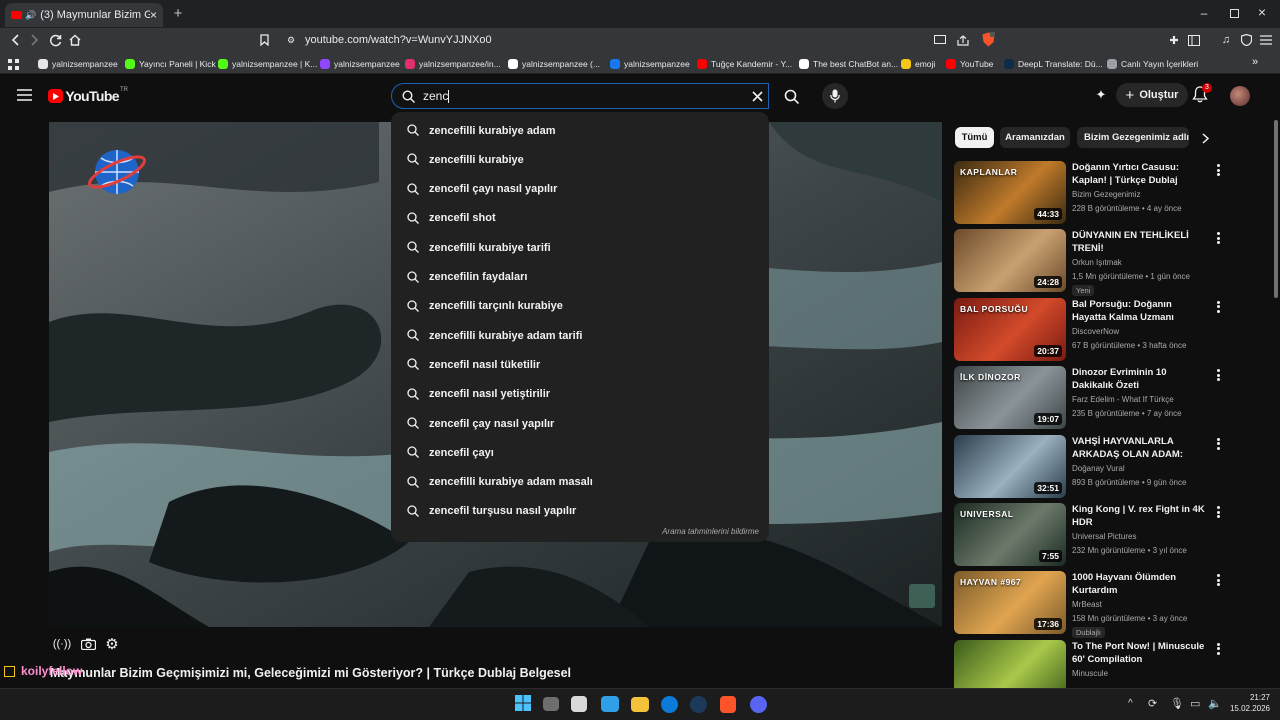 This screenshot has width=1280, height=720. I want to click on channel-name: Minuscule, so click(1090, 673).